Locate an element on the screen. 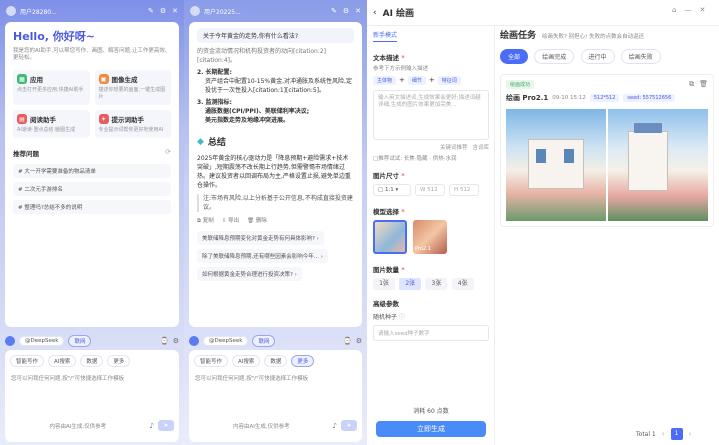 This screenshot has height=445, width=719. tab-failed: 绘画失败 is located at coordinates (640, 56).